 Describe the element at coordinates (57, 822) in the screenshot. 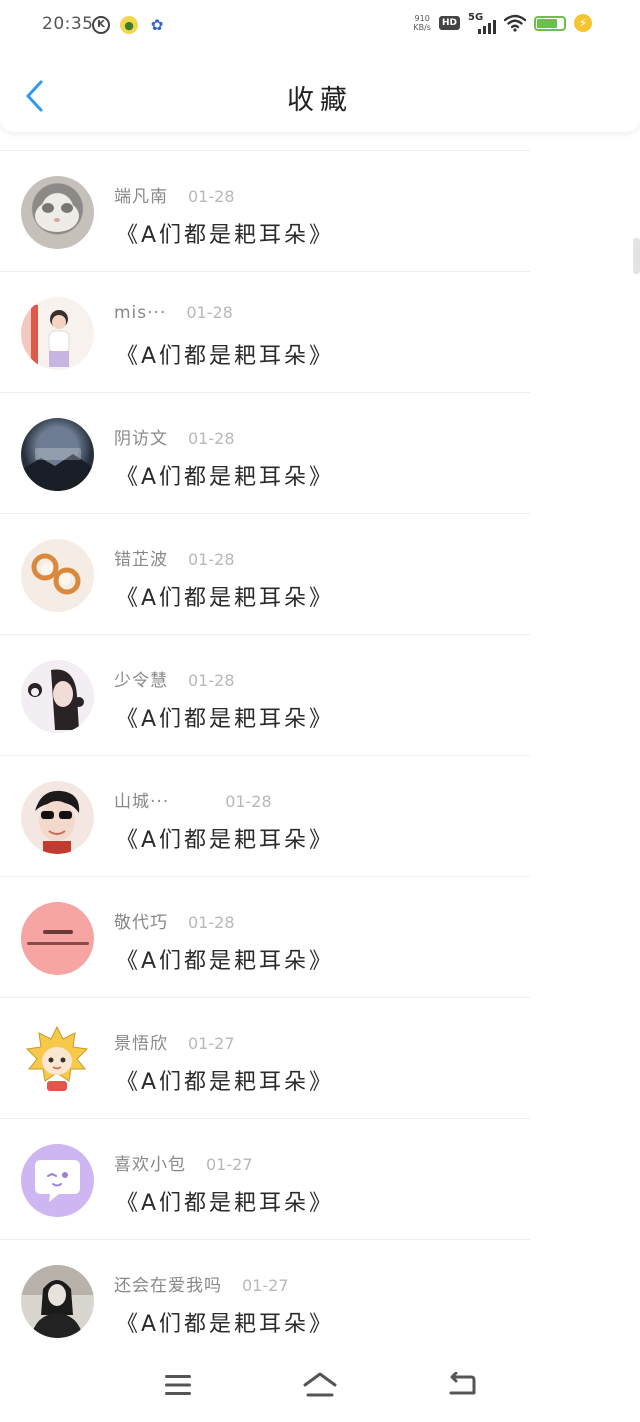

I see `sunglasses-boy-photo` at that location.